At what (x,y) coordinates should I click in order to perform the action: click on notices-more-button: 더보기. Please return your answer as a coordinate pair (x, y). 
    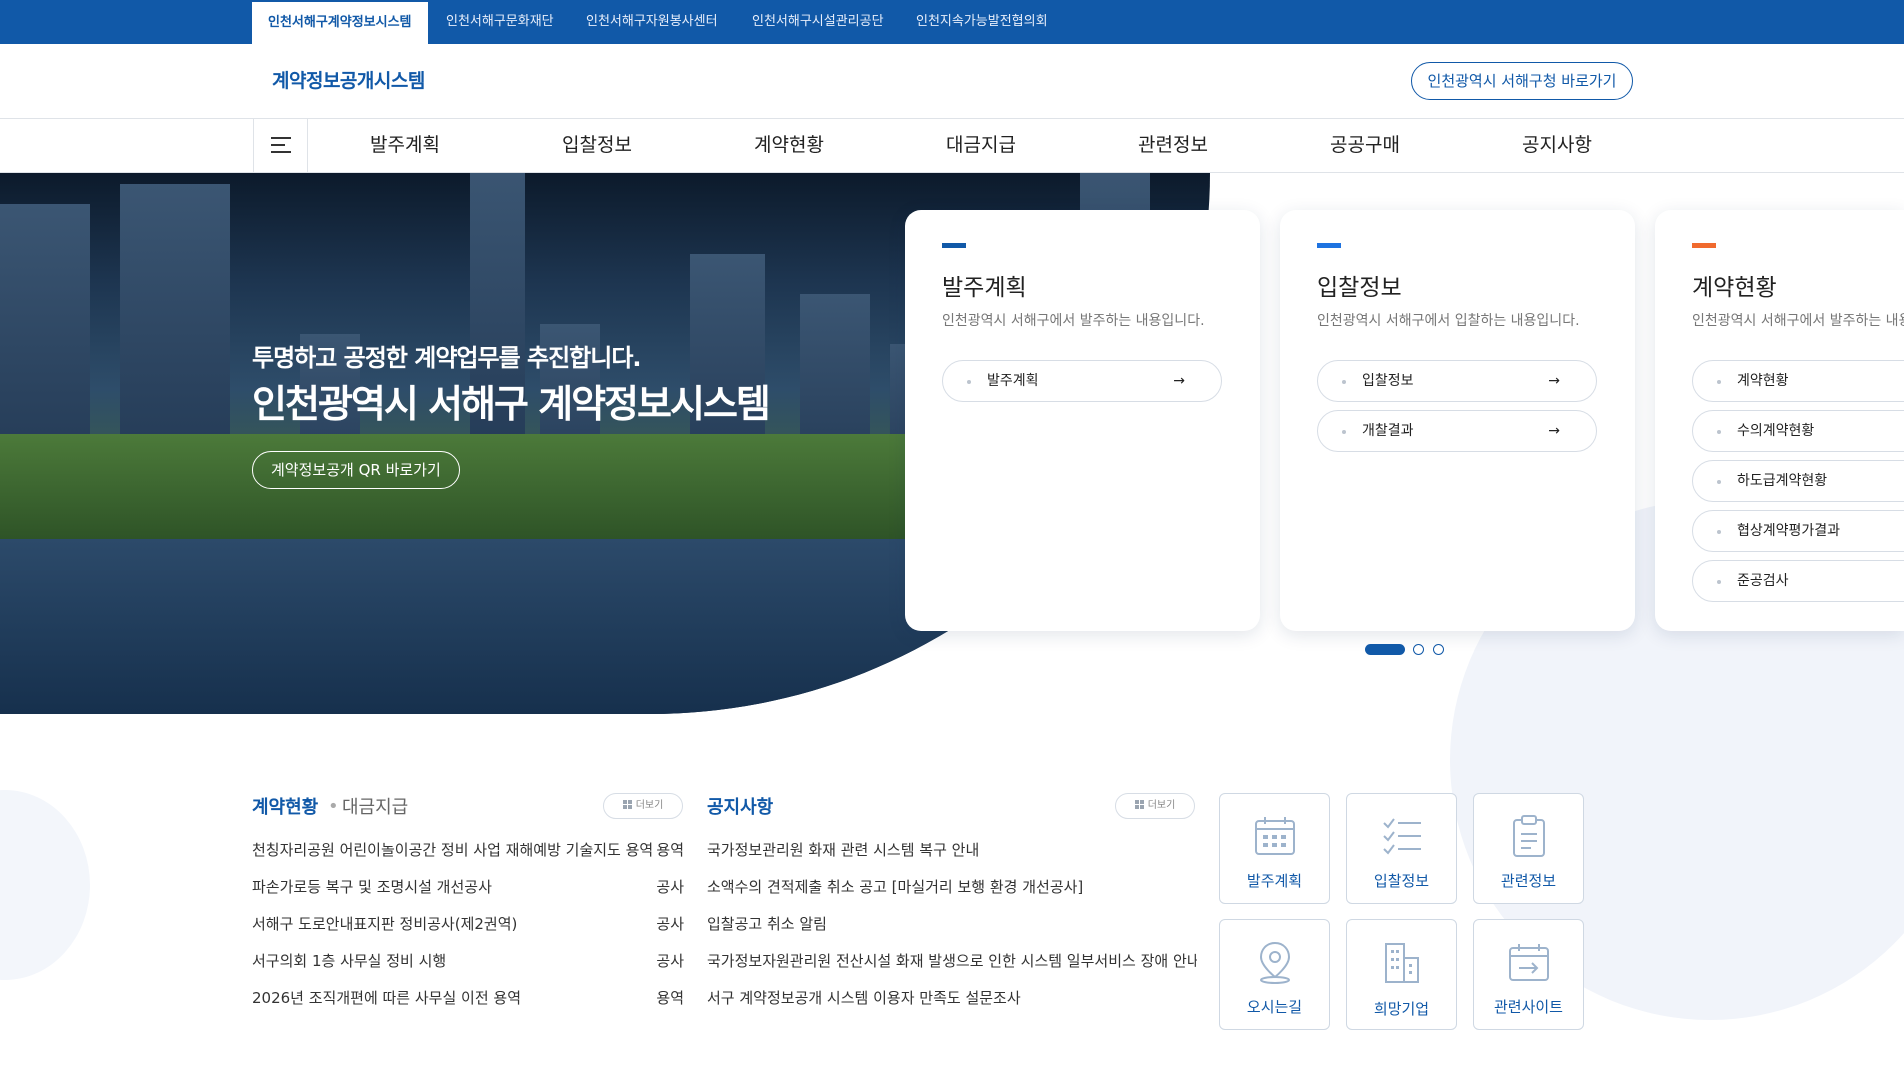
    Looking at the image, I should click on (1155, 806).